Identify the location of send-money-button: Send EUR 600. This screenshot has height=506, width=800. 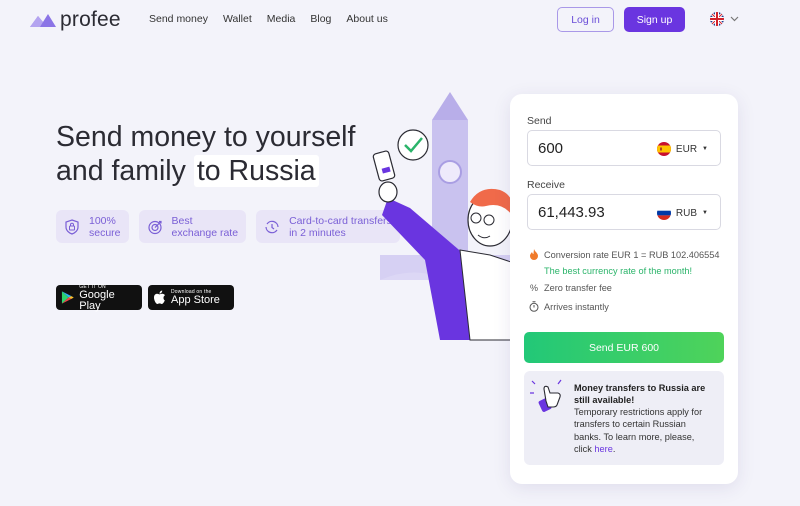
(624, 347).